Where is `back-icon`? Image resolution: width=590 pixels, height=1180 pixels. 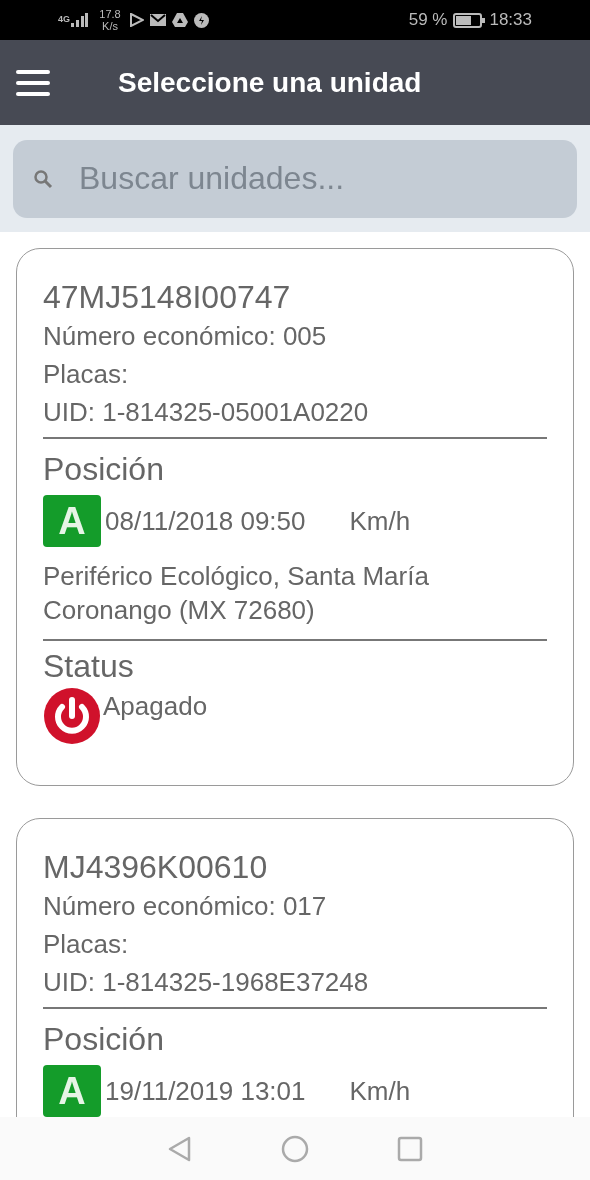
back-icon is located at coordinates (180, 1148).